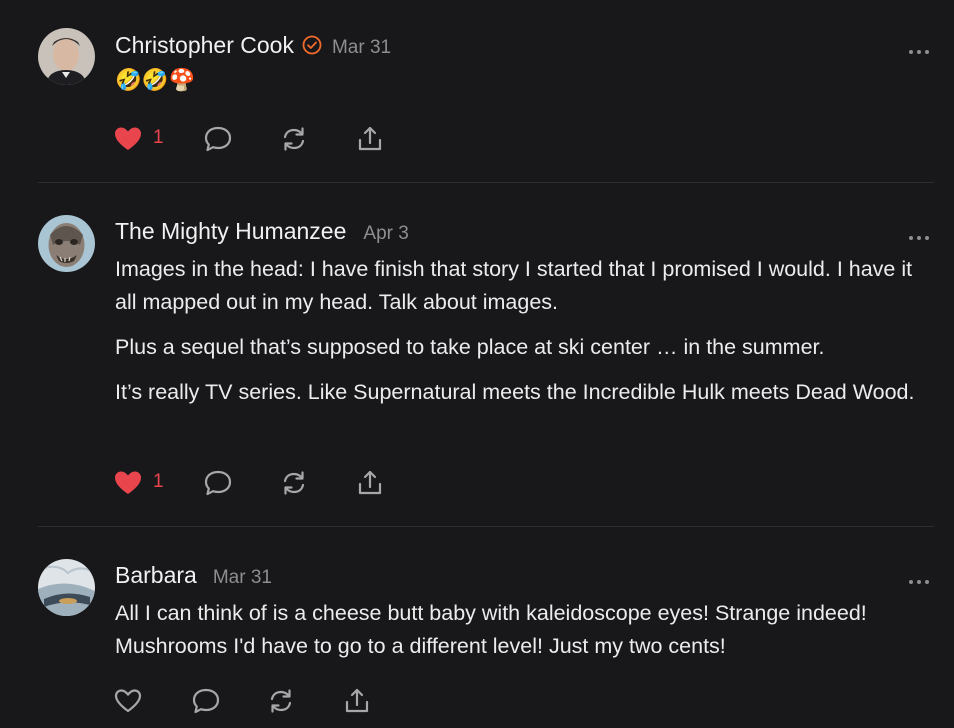 Image resolution: width=954 pixels, height=728 pixels. What do you see at coordinates (204, 45) in the screenshot?
I see `author-name: Christopher Cook` at bounding box center [204, 45].